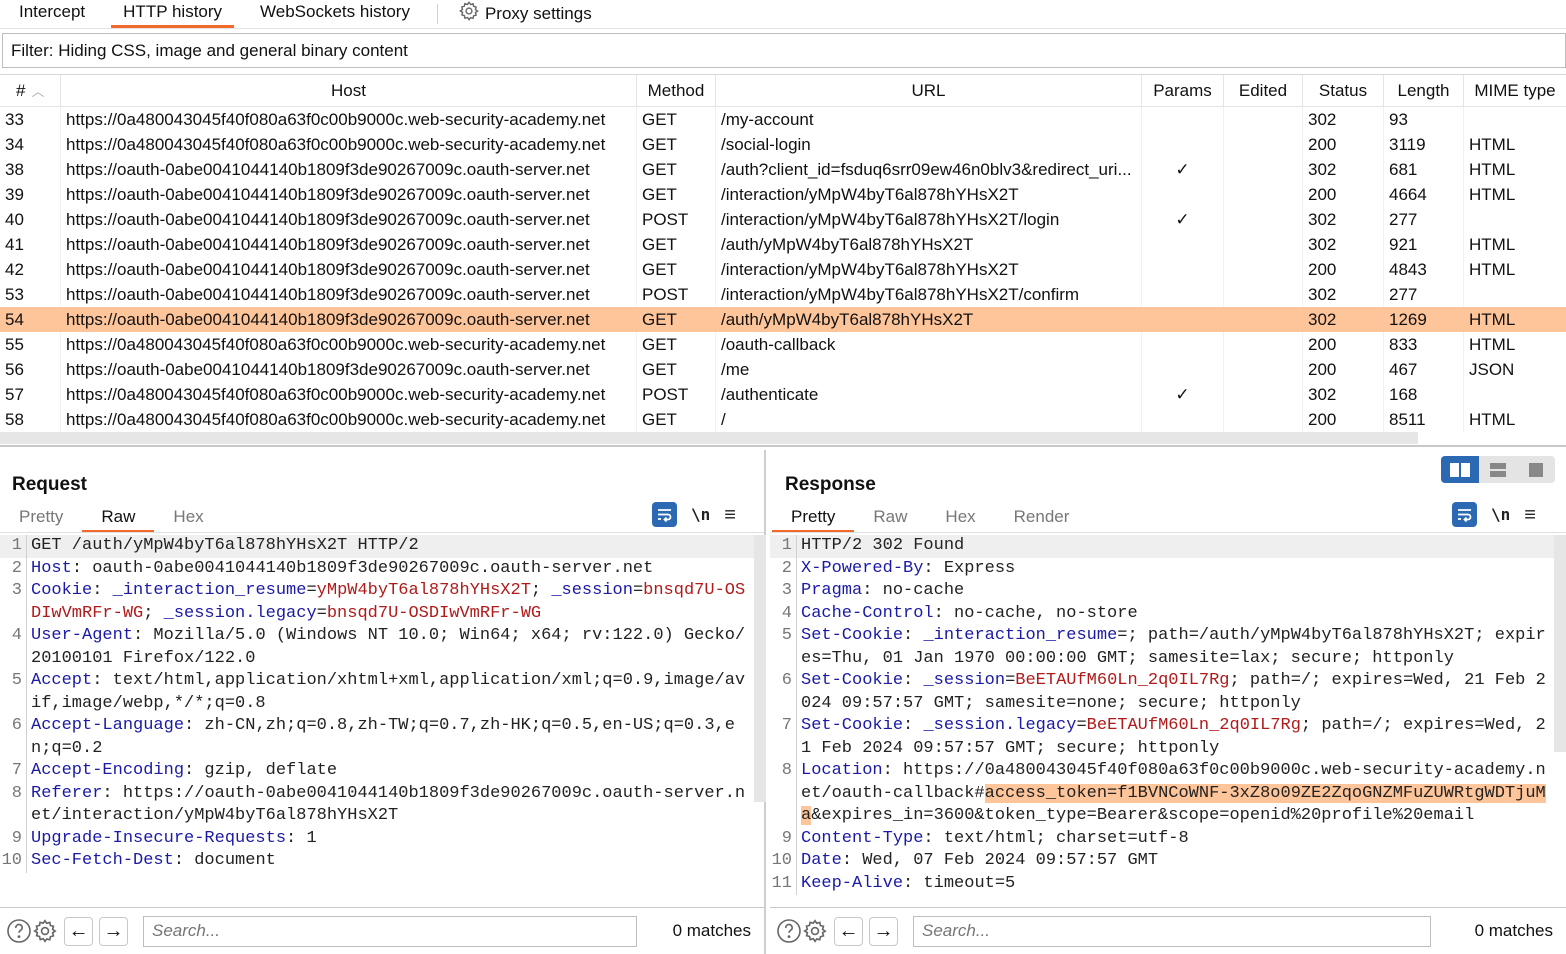 This screenshot has width=1566, height=954. What do you see at coordinates (335, 14) in the screenshot?
I see `tab-websockets-history: WebSockets history` at bounding box center [335, 14].